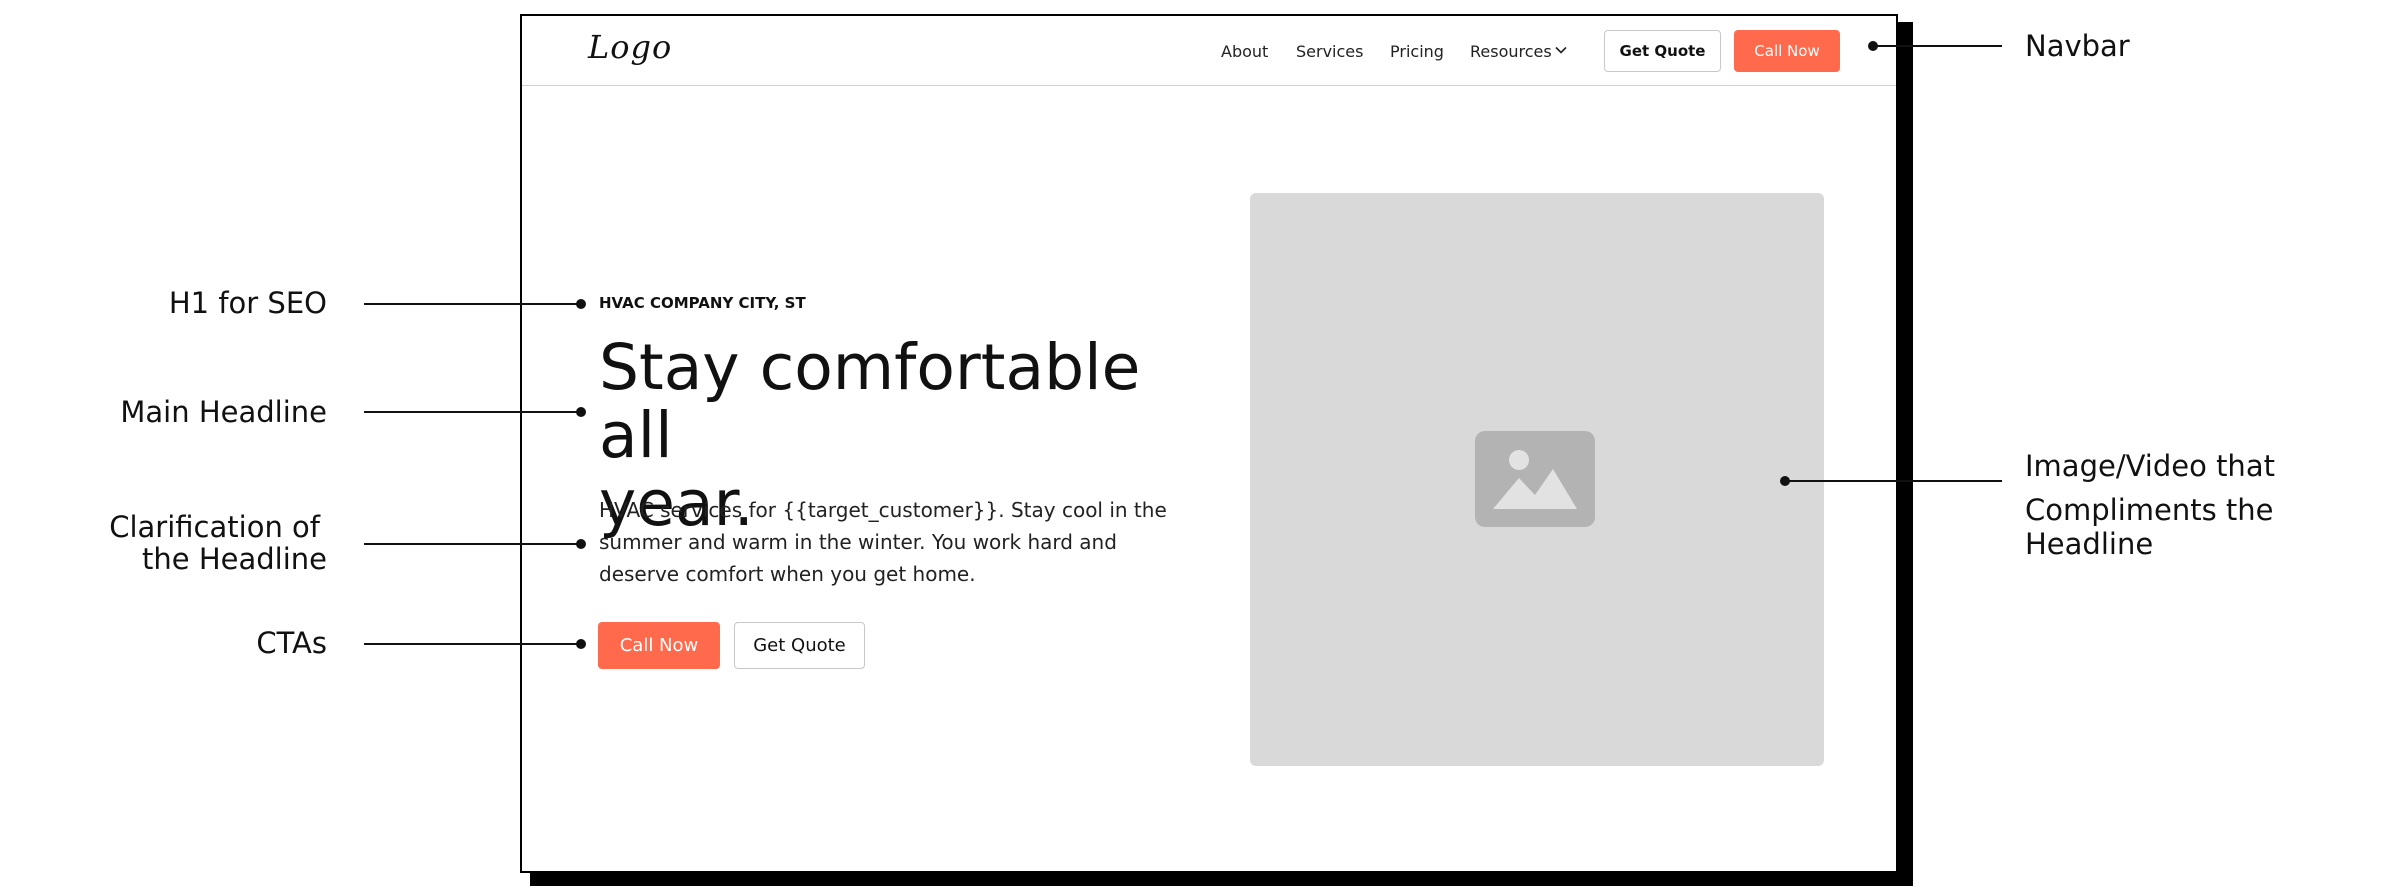 The image size is (2400, 889). Describe the element at coordinates (1244, 51) in the screenshot. I see `nav-link-about: About` at that location.